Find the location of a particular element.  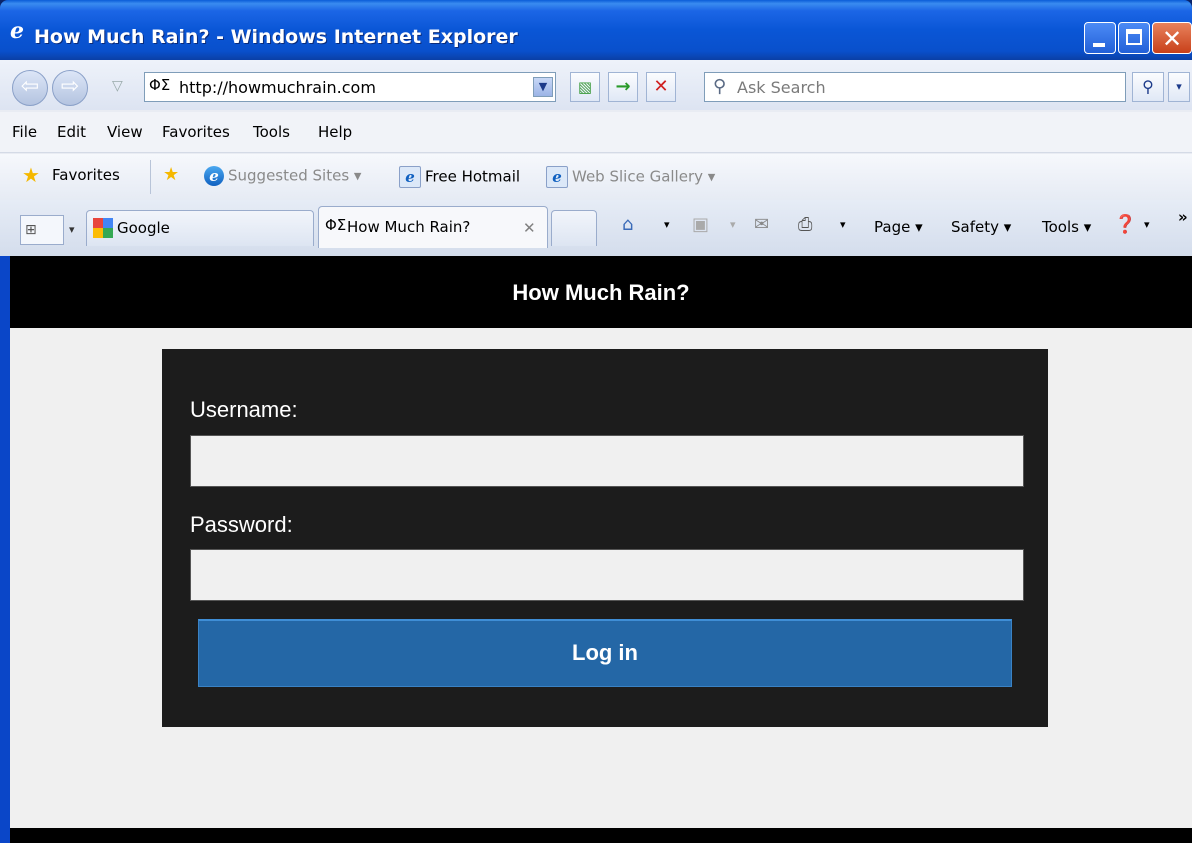

favorite-suggested-sites: e Suggested Sites ▾ is located at coordinates (282, 176).